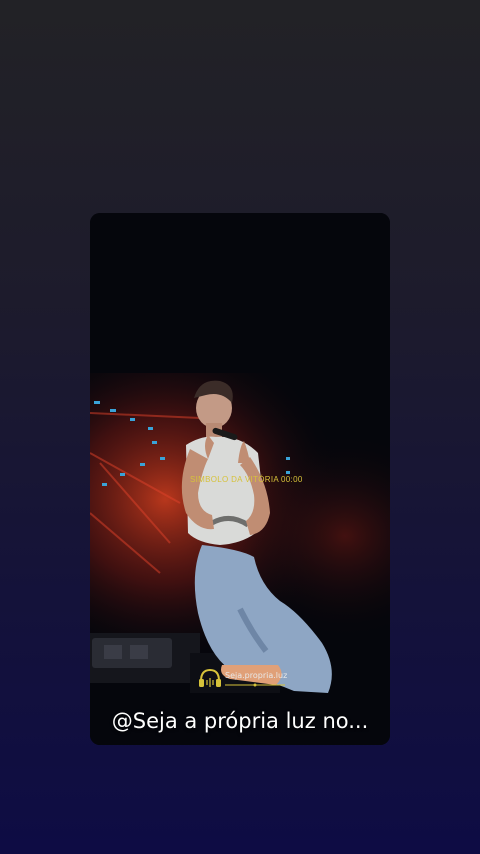 The height and width of the screenshot is (854, 480). I want to click on headphones-icon, so click(210, 677).